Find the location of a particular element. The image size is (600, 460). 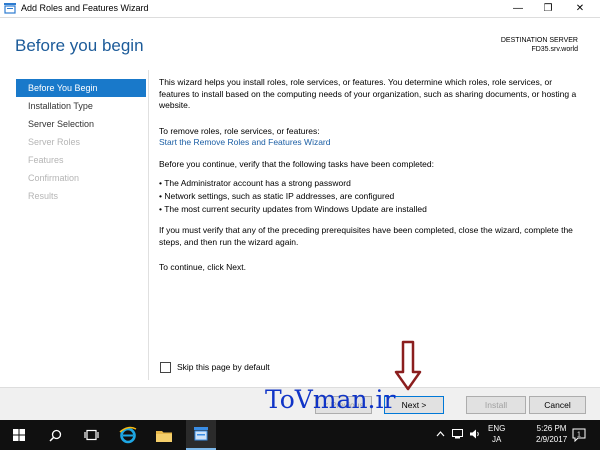

speaker-icon is located at coordinates (474, 434).